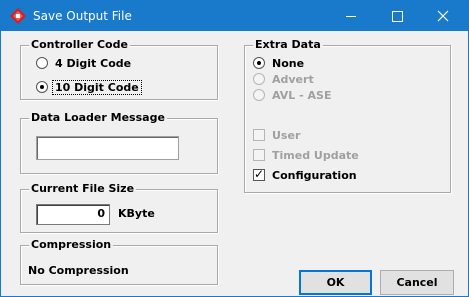  What do you see at coordinates (315, 155) in the screenshot?
I see `check-timed-update-label: Timed Update` at bounding box center [315, 155].